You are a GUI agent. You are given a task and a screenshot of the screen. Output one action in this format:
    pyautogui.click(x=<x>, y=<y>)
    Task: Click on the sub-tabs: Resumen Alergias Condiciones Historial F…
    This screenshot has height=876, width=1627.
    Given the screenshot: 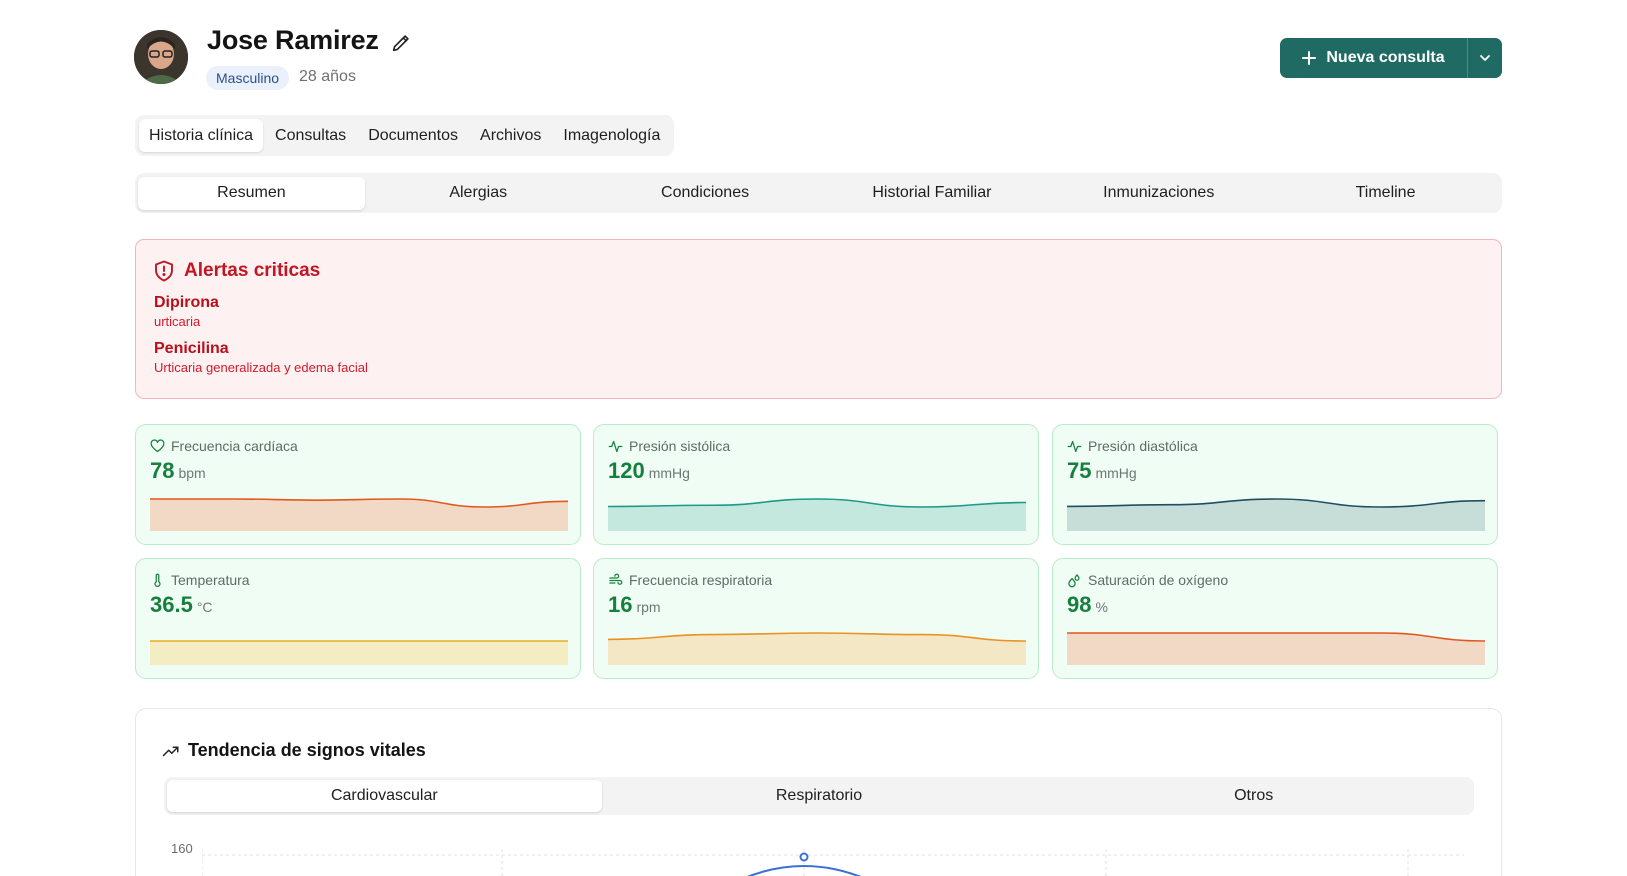 What is the action you would take?
    pyautogui.click(x=818, y=193)
    